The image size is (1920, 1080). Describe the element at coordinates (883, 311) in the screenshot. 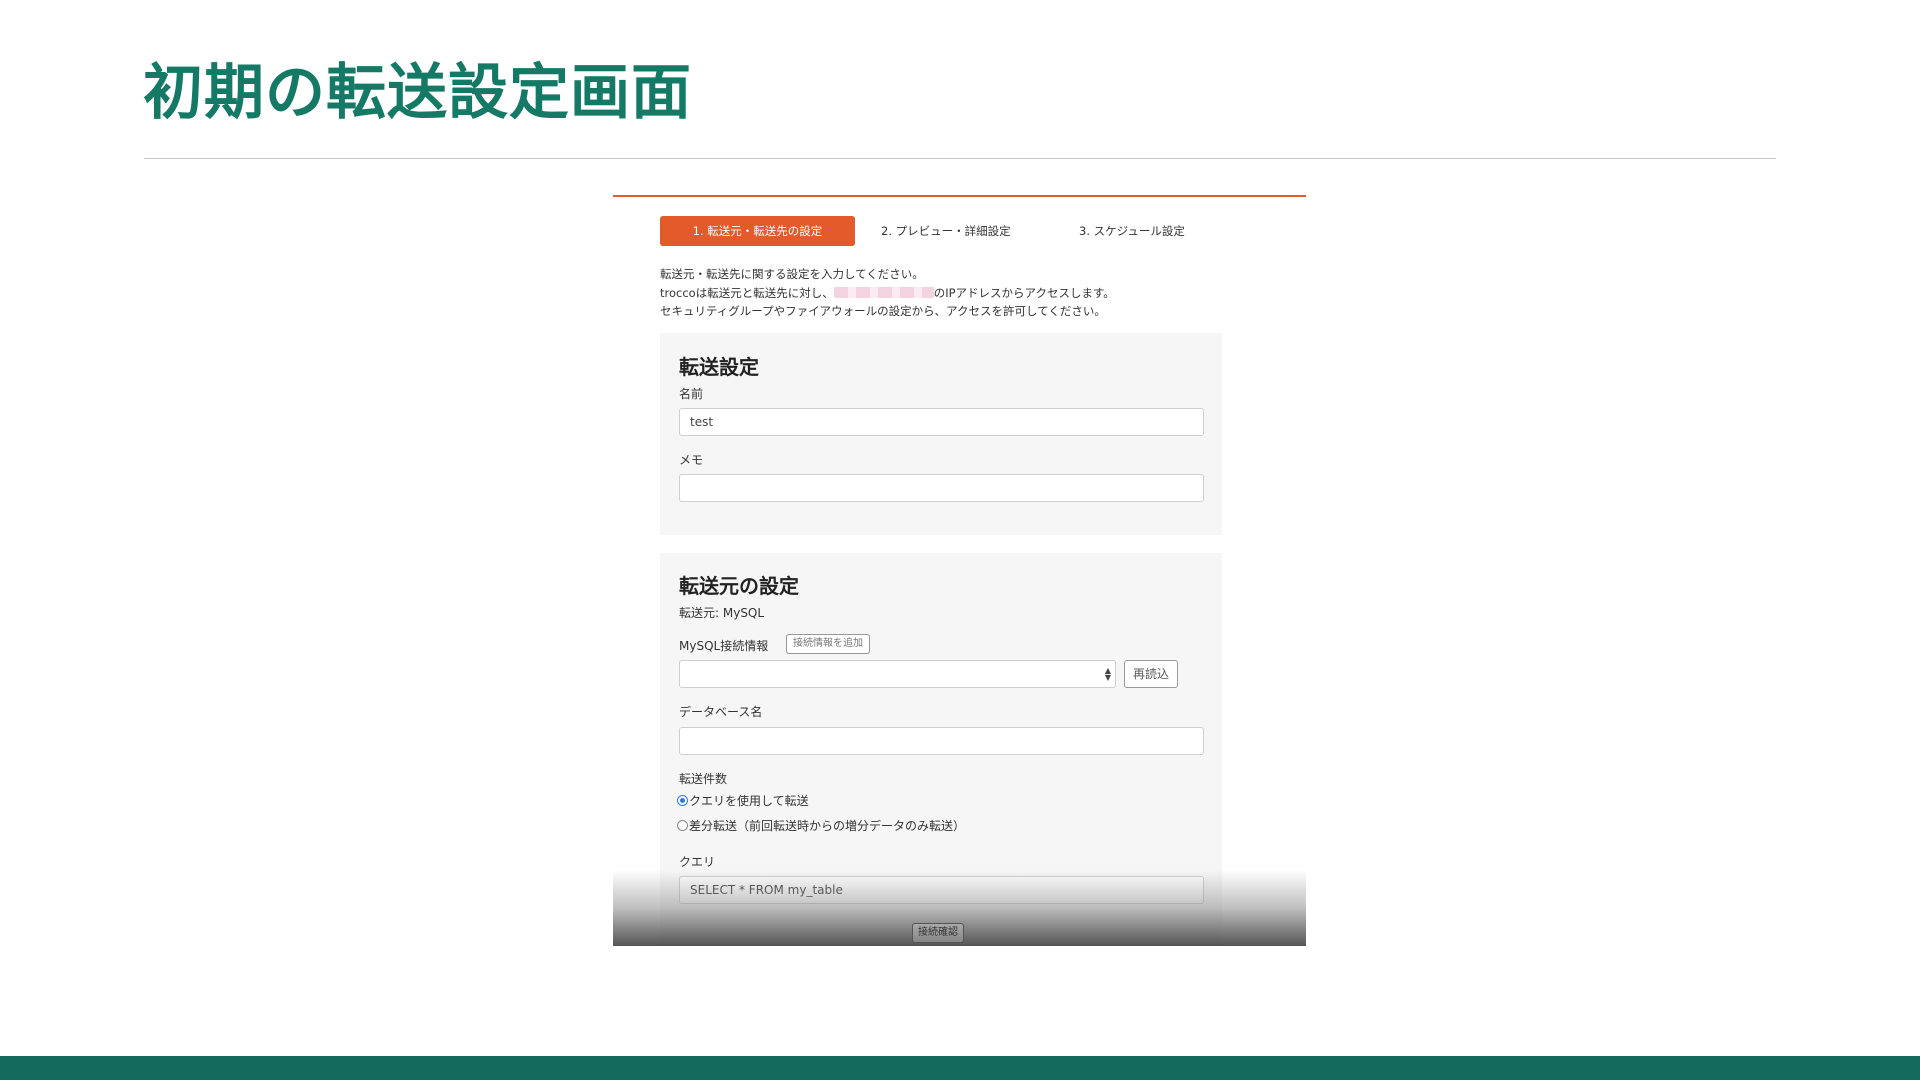

I see `intro-line-3: セキュリティグループやファイアウォールの設定から、アクセスを許可してください。` at that location.